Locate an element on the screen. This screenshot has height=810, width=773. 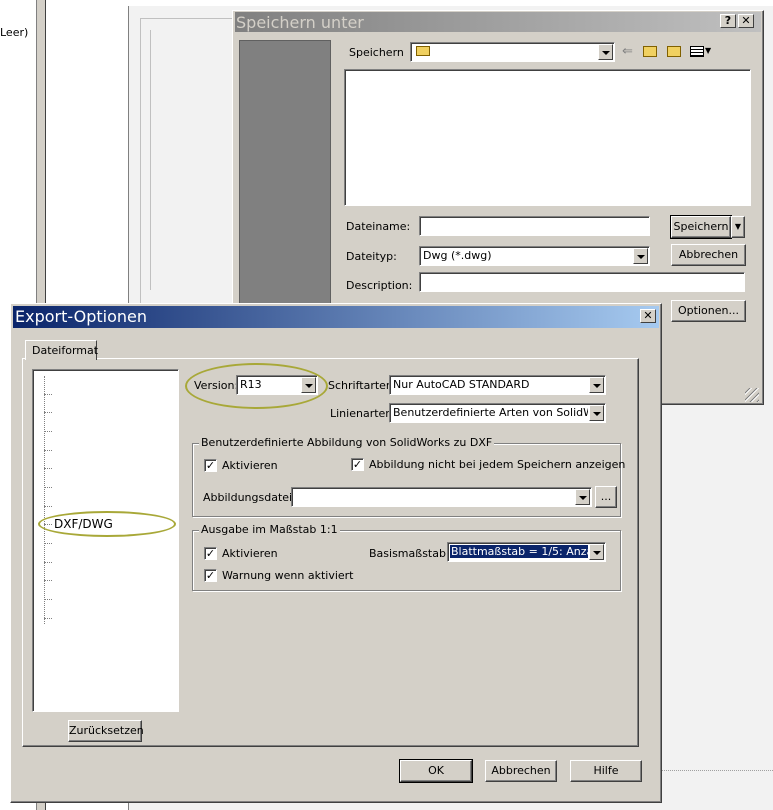
linetypes-combo: Benutzerdefinierte Arten von SolidWorks is located at coordinates (497, 413).